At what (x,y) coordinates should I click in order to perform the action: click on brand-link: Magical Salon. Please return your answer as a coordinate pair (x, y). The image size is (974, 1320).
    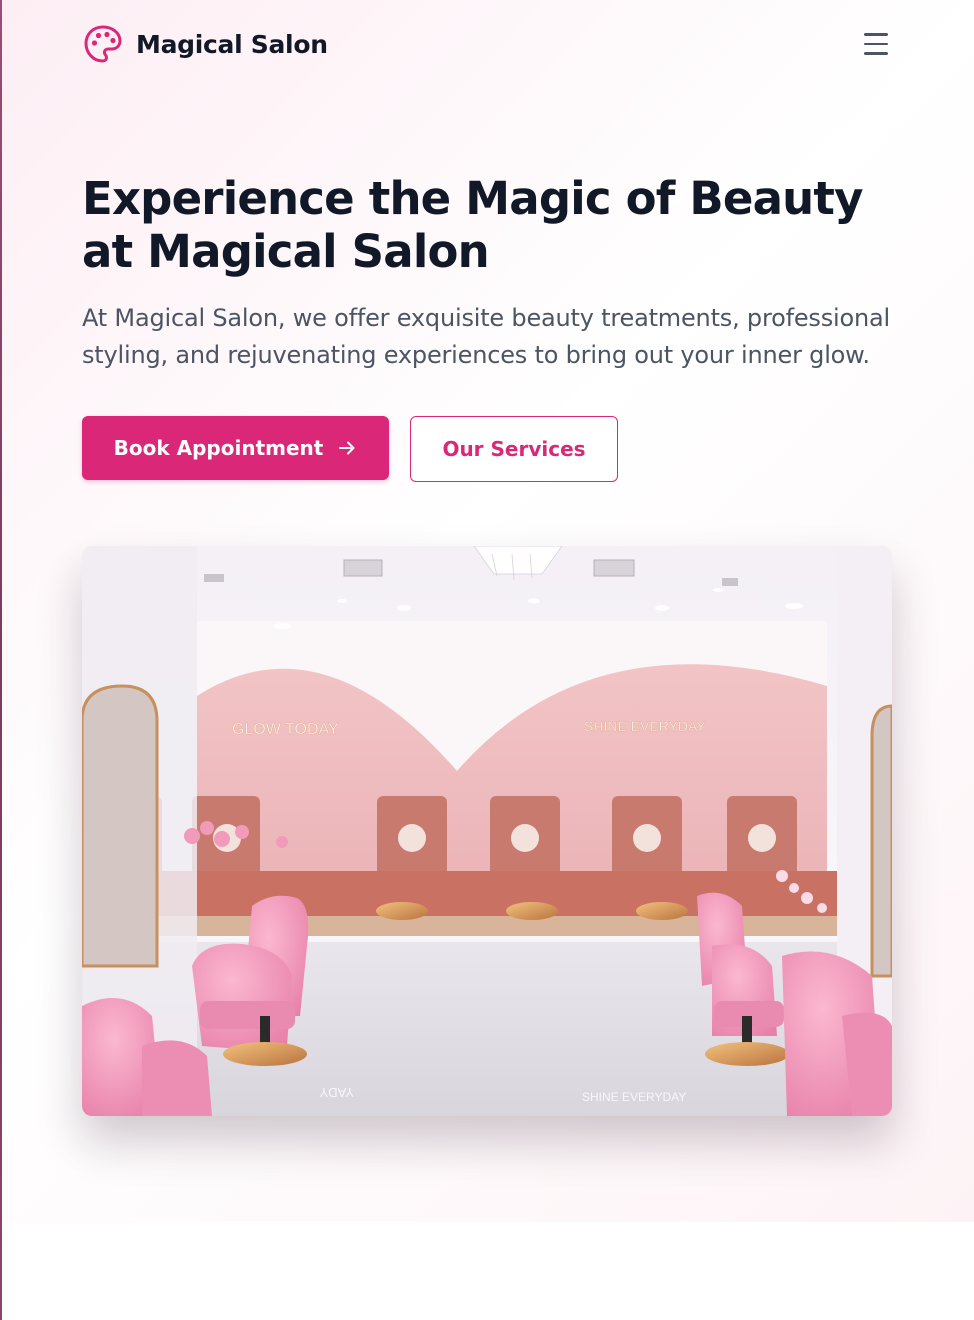
    Looking at the image, I should click on (205, 44).